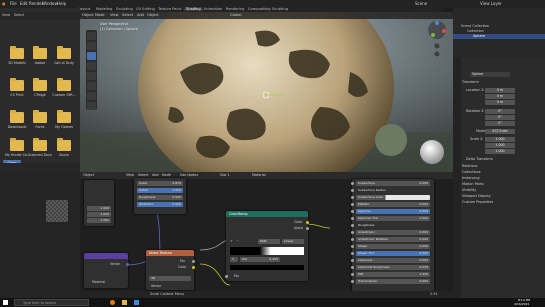 This screenshot has width=545, height=307. Describe the element at coordinates (259, 9) in the screenshot. I see `tab-compositing: Compositing` at that location.